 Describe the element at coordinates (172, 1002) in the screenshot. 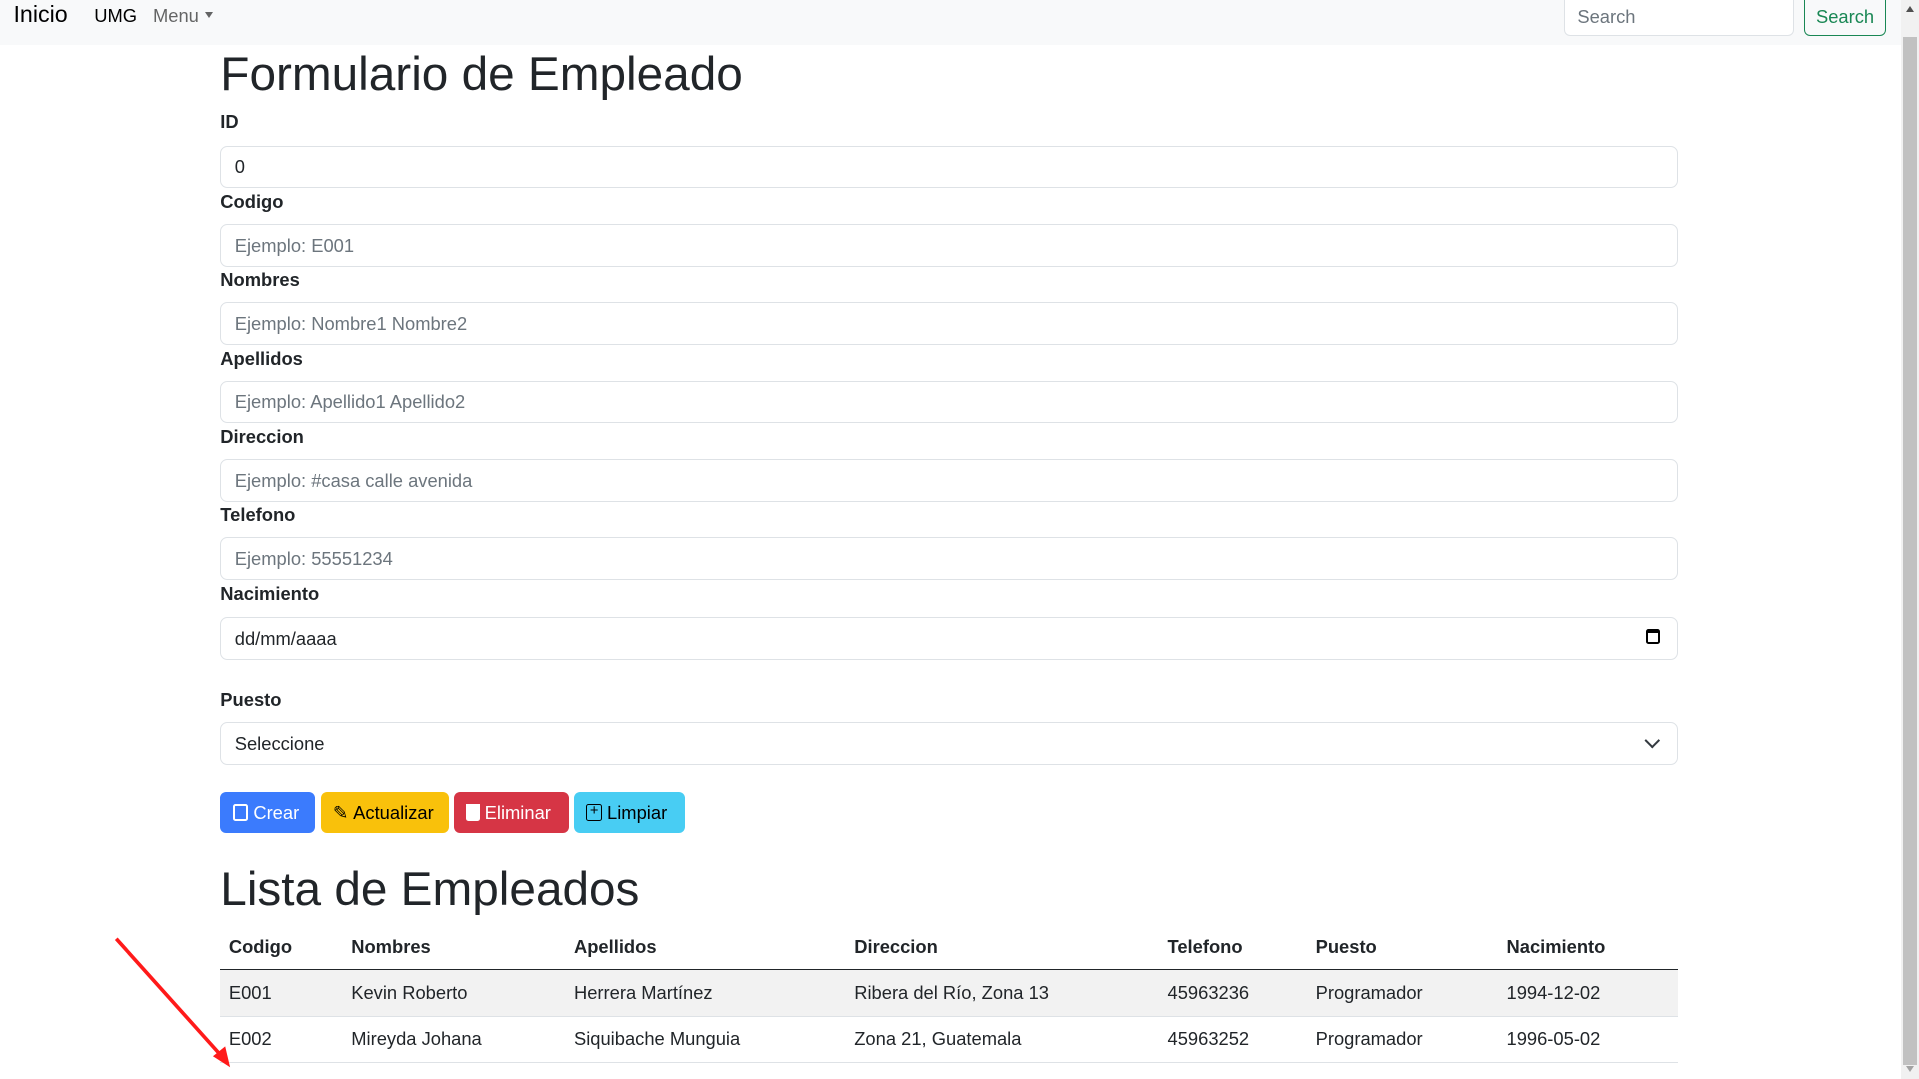

I see `red-arrow-annotation` at that location.